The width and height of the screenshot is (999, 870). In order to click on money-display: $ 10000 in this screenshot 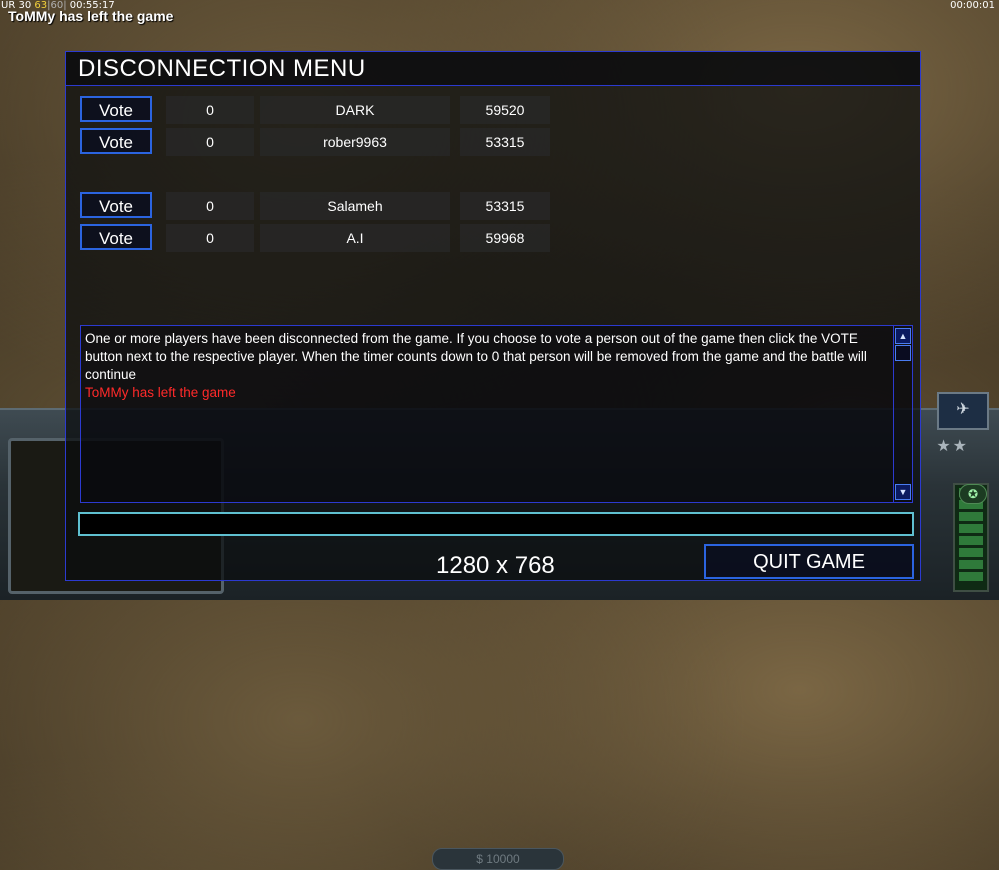, I will do `click(498, 859)`.